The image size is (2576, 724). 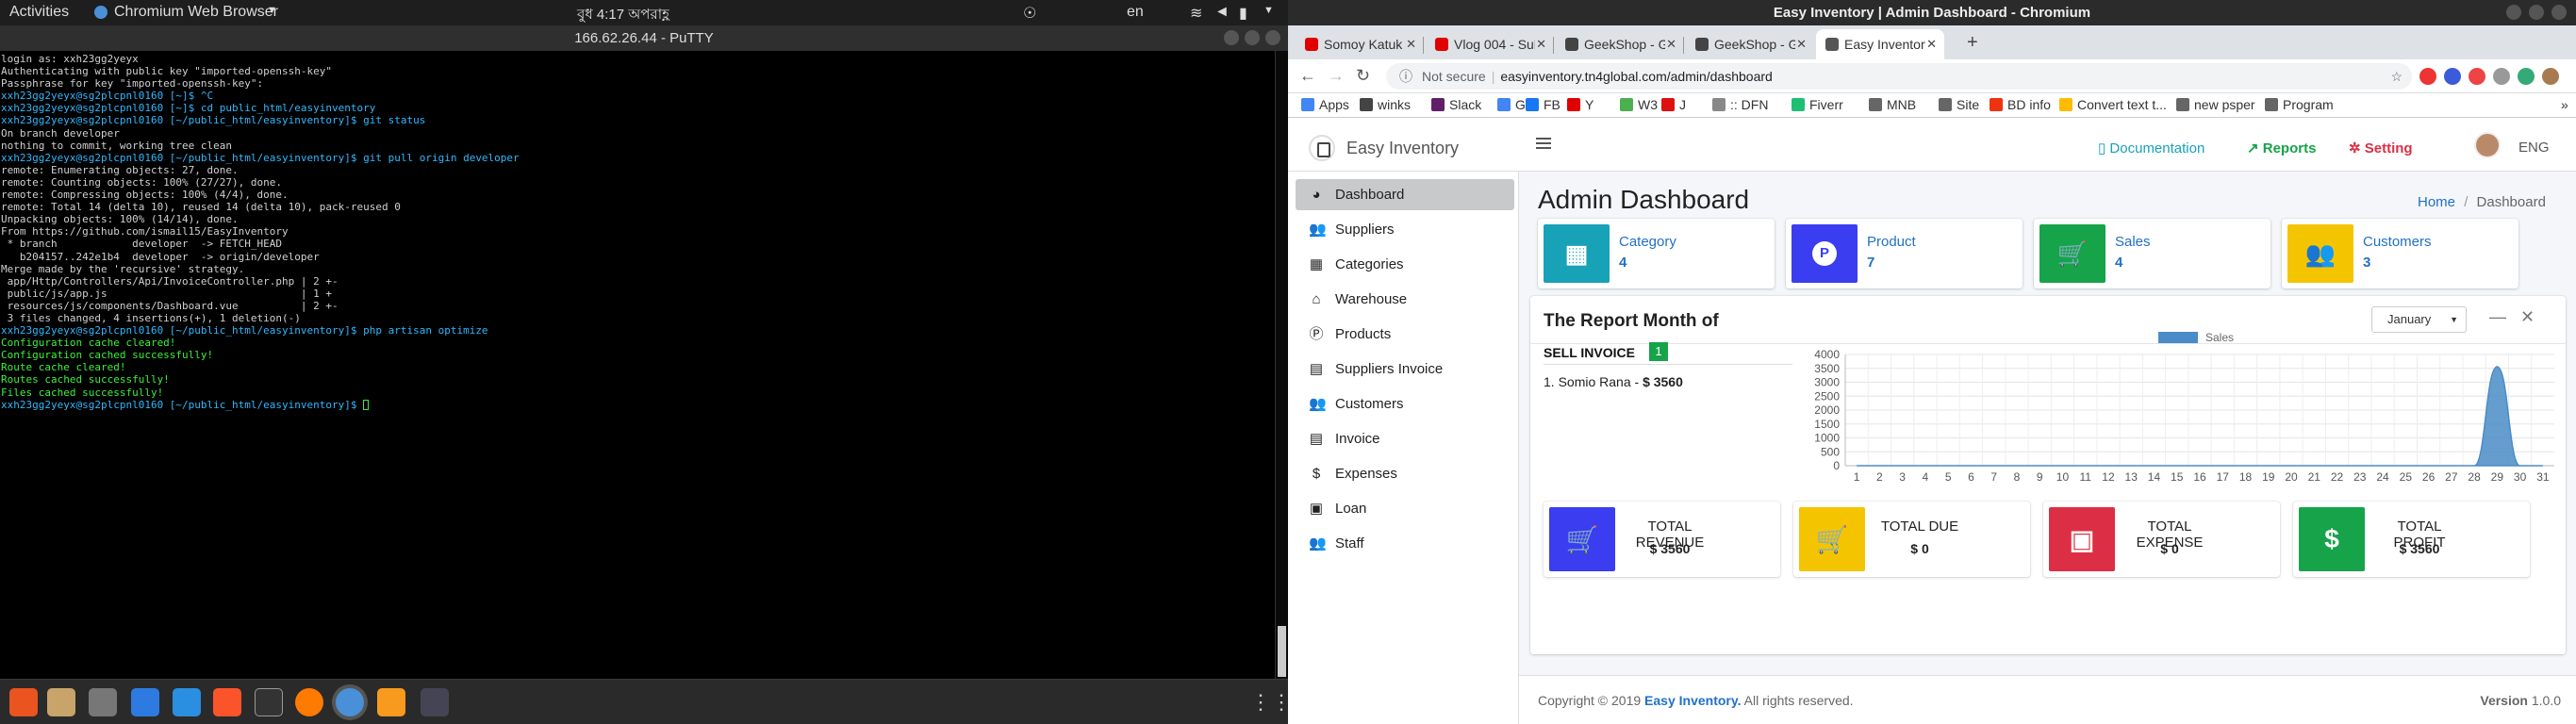 What do you see at coordinates (1405, 334) in the screenshot?
I see `sidebar-item-products: Ⓟ Products` at bounding box center [1405, 334].